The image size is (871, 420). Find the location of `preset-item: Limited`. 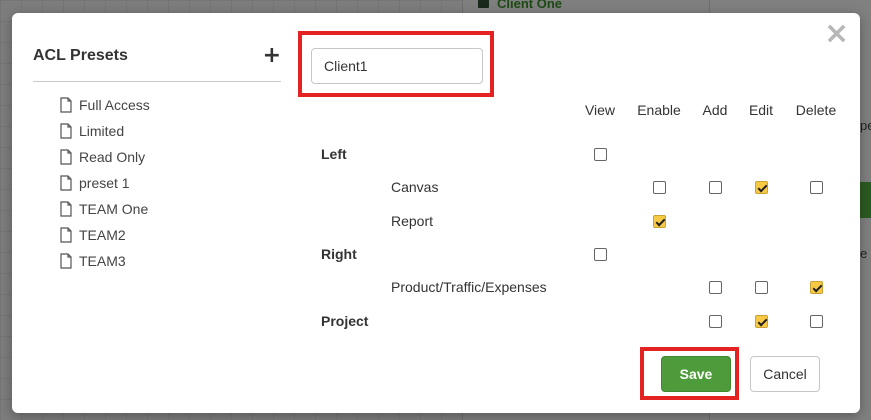

preset-item: Limited is located at coordinates (170, 131).